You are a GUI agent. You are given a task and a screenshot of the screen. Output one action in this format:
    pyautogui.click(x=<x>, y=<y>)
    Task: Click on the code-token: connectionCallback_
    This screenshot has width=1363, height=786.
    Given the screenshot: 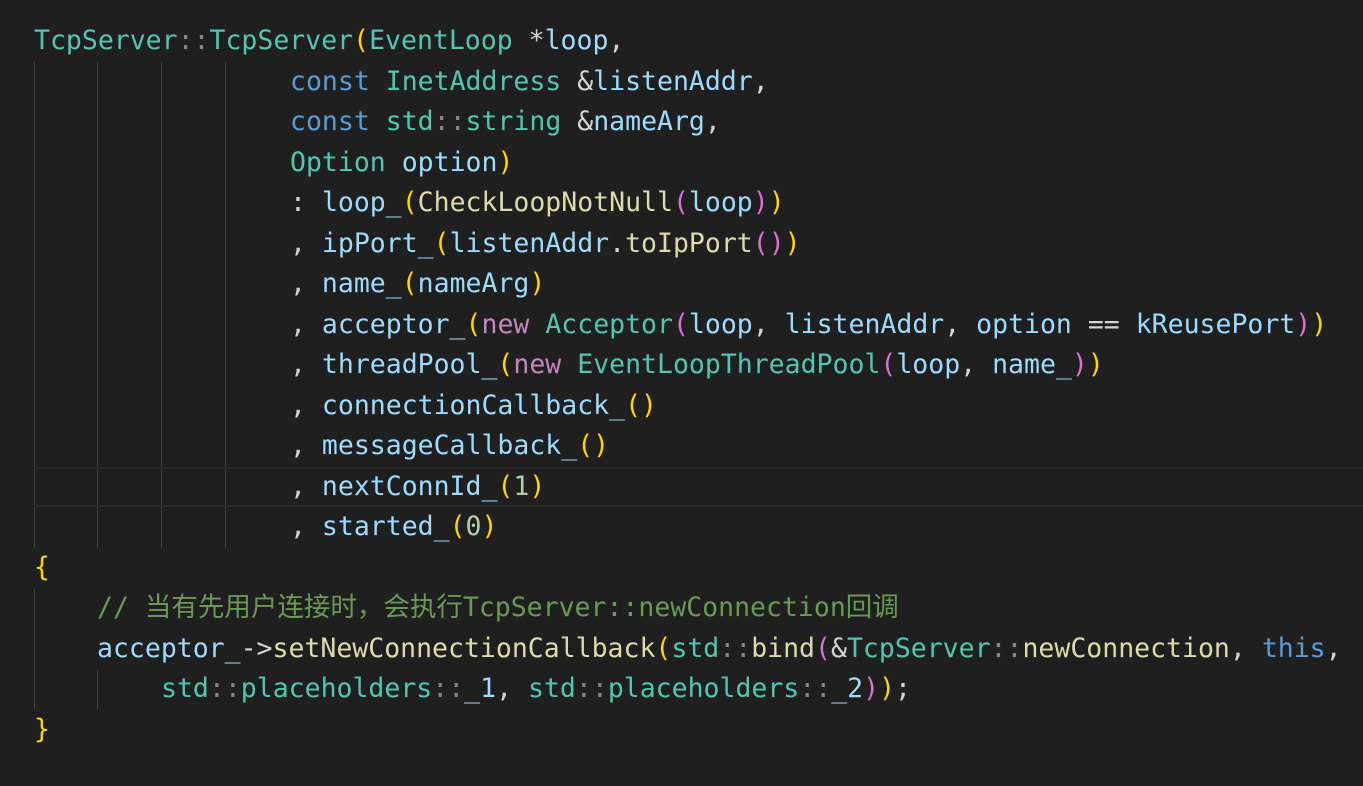 What is the action you would take?
    pyautogui.click(x=473, y=405)
    